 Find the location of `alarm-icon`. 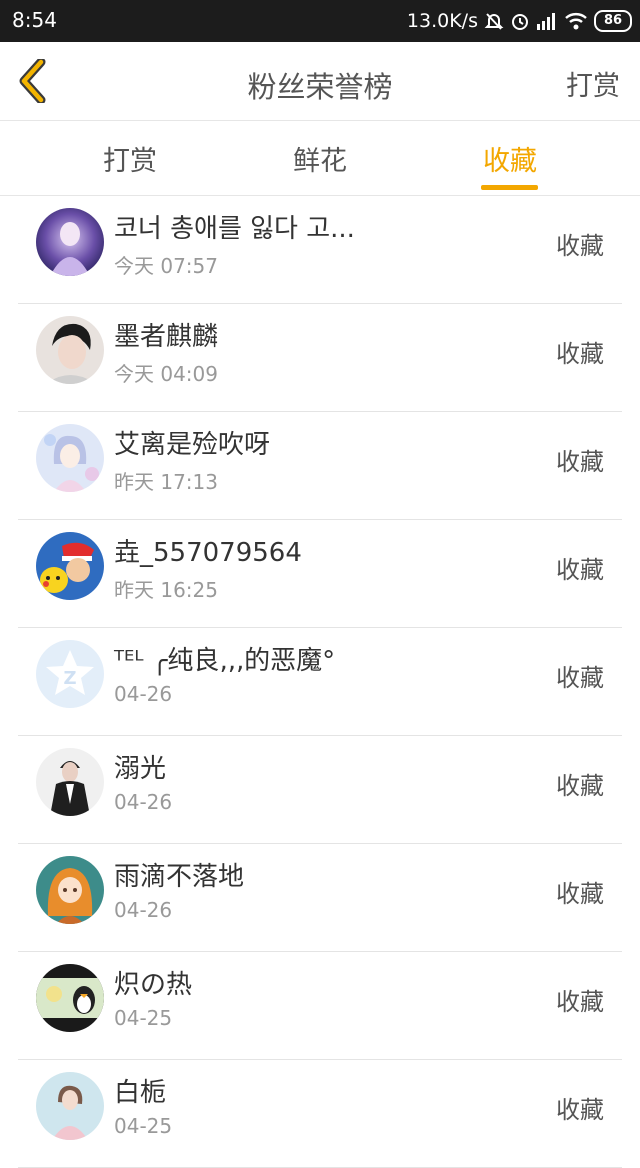

alarm-icon is located at coordinates (520, 21).